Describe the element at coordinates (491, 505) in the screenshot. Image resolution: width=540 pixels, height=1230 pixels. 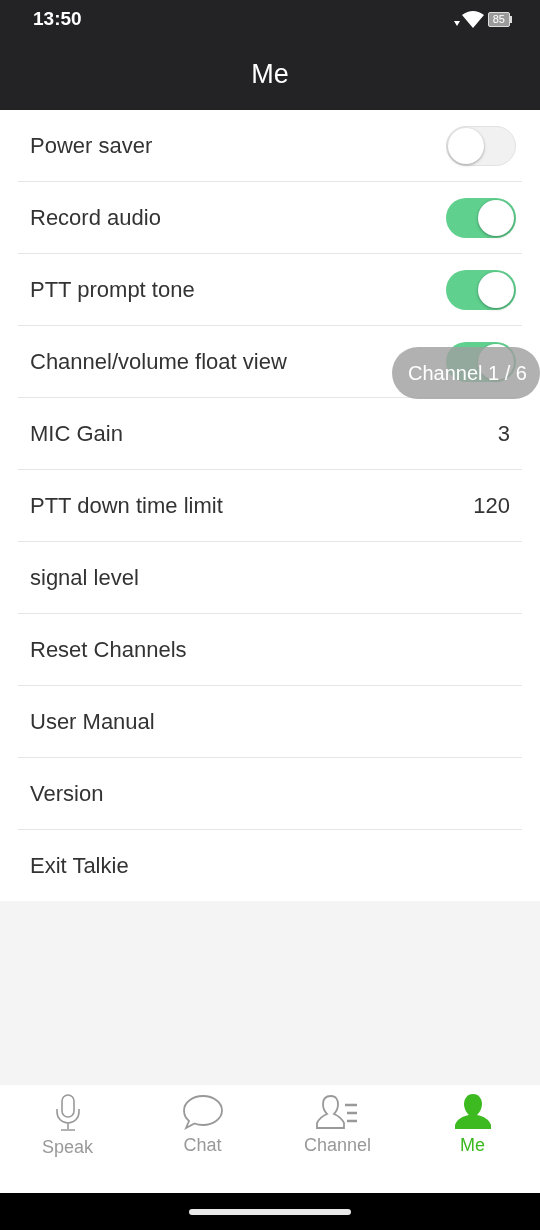
I see `setting-value: 120` at that location.